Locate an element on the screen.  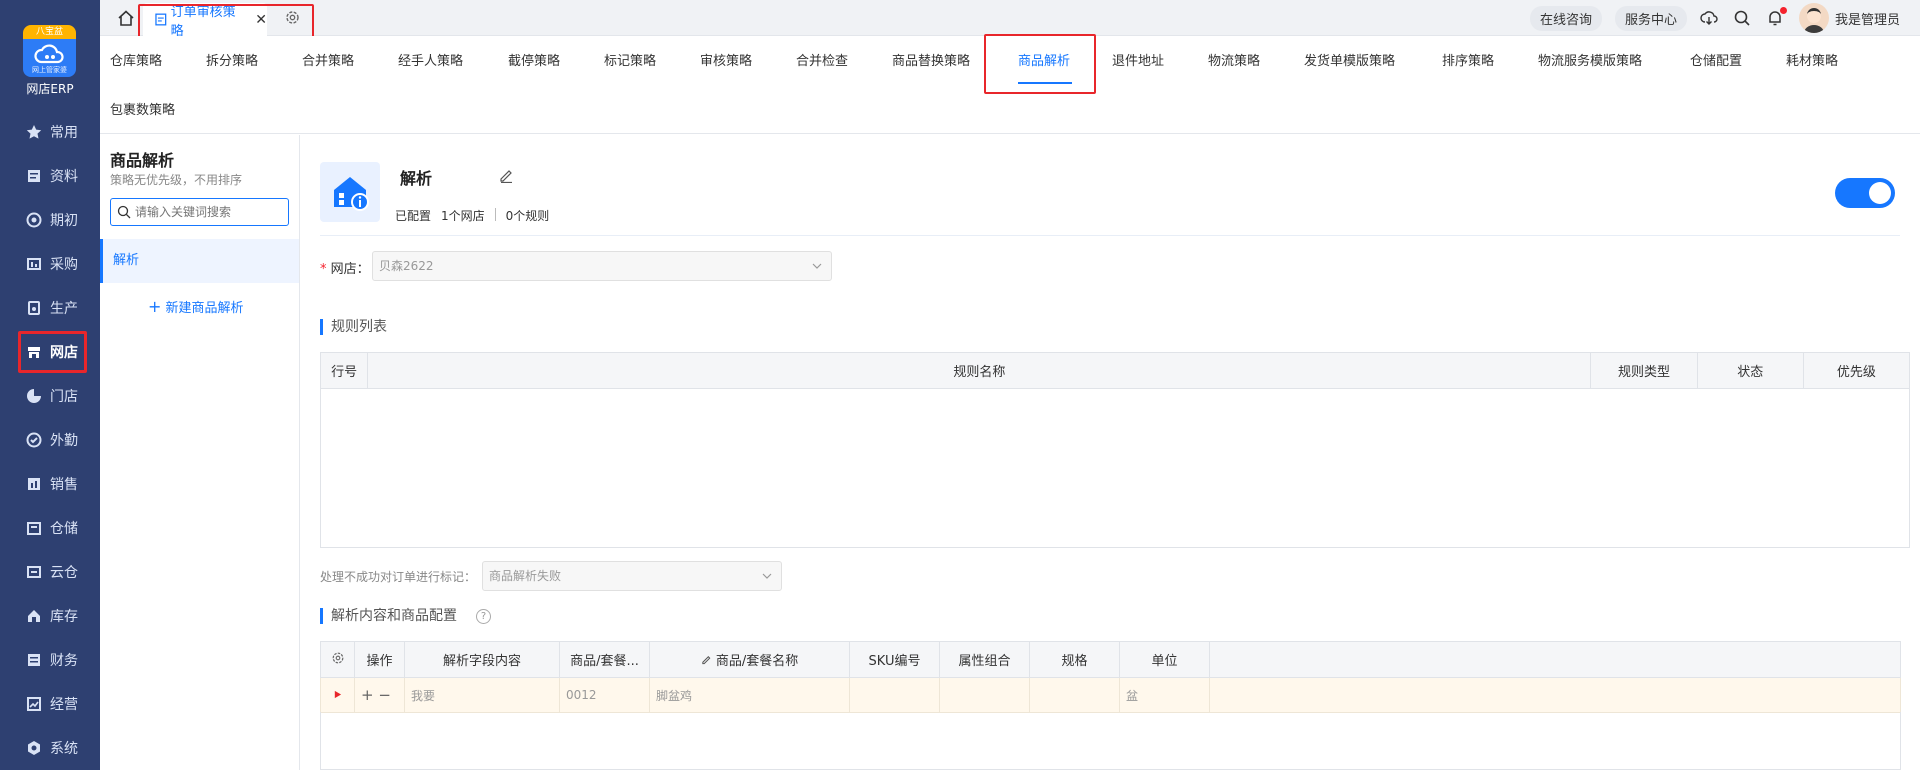
store-icon is located at coordinates (34, 352).